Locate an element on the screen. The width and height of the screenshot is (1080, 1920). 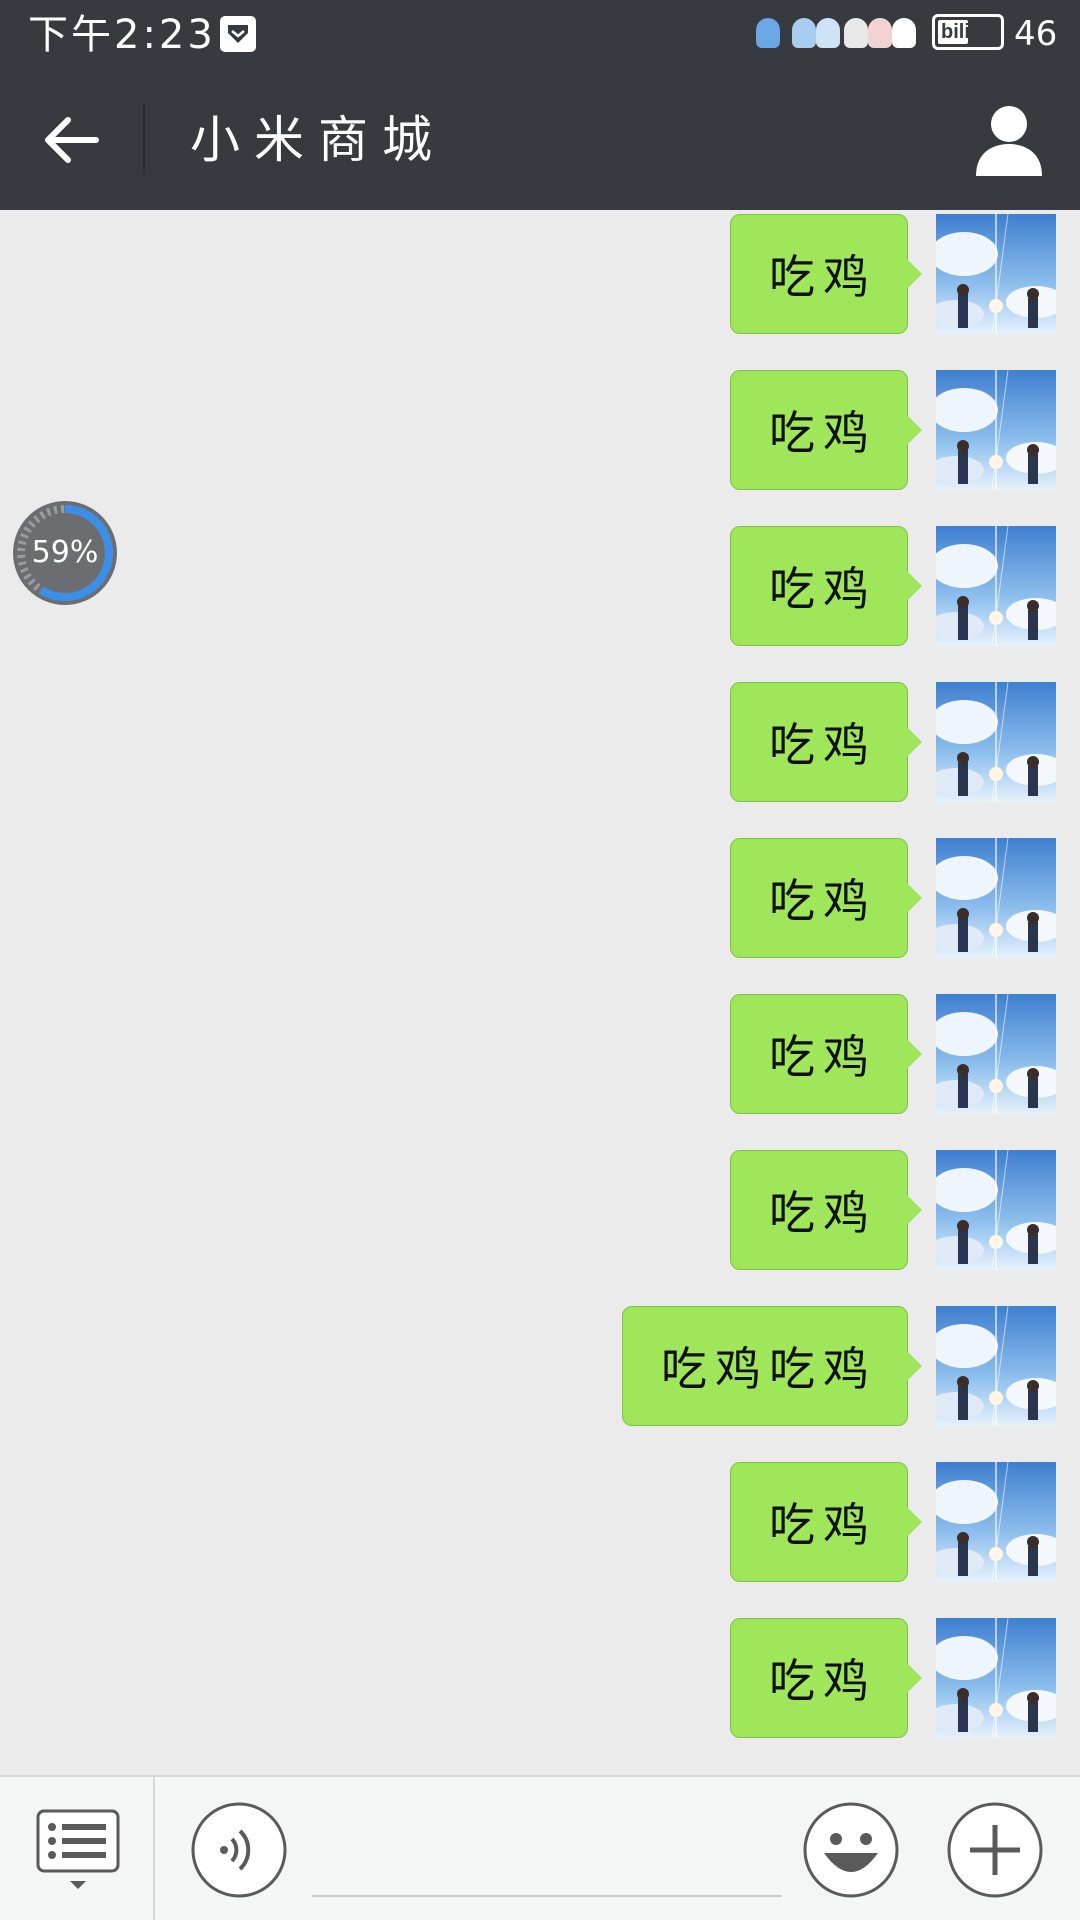
list-menu-icon is located at coordinates (78, 1849).